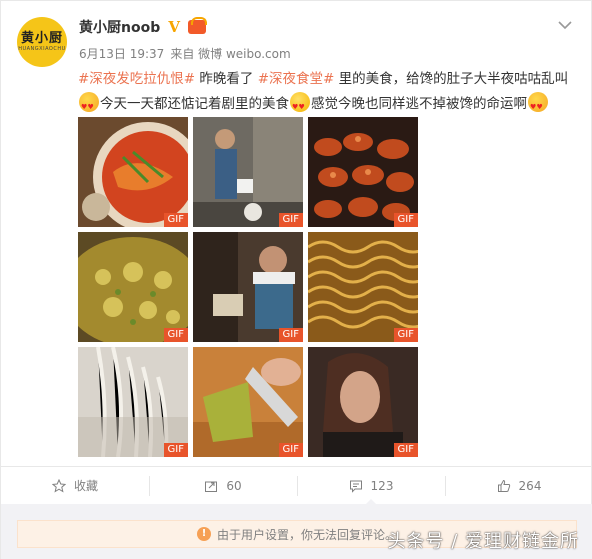  I want to click on avatar-subtext: HUANGXIAOCHU, so click(42, 49).